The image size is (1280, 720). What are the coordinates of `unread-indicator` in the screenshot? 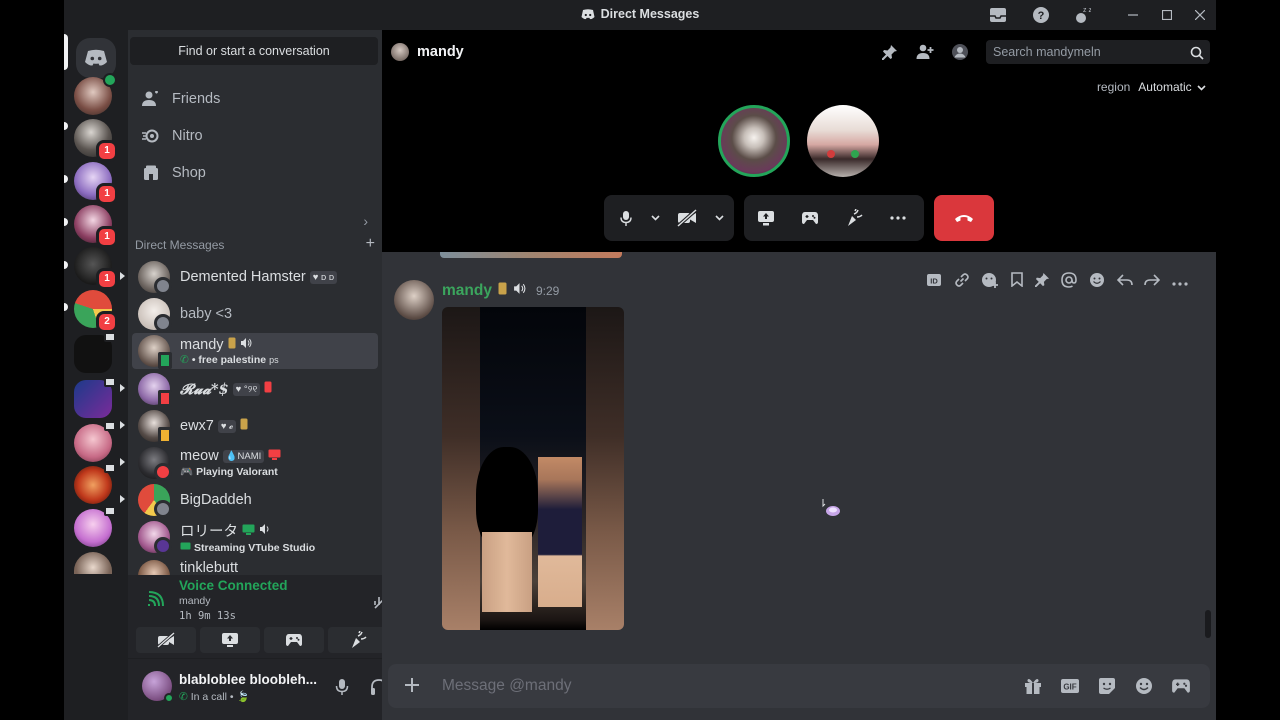 It's located at (122, 462).